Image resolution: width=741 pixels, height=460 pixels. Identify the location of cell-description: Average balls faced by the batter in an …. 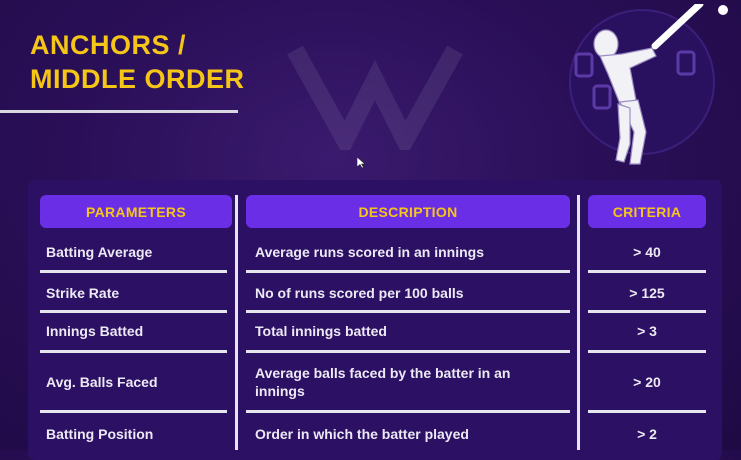
(383, 382).